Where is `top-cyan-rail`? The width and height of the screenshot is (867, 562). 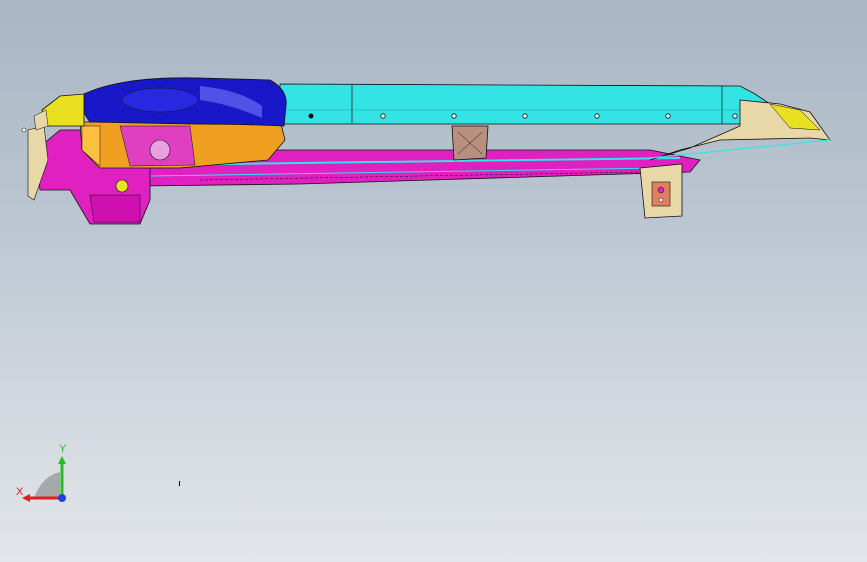
top-cyan-rail is located at coordinates (525, 104).